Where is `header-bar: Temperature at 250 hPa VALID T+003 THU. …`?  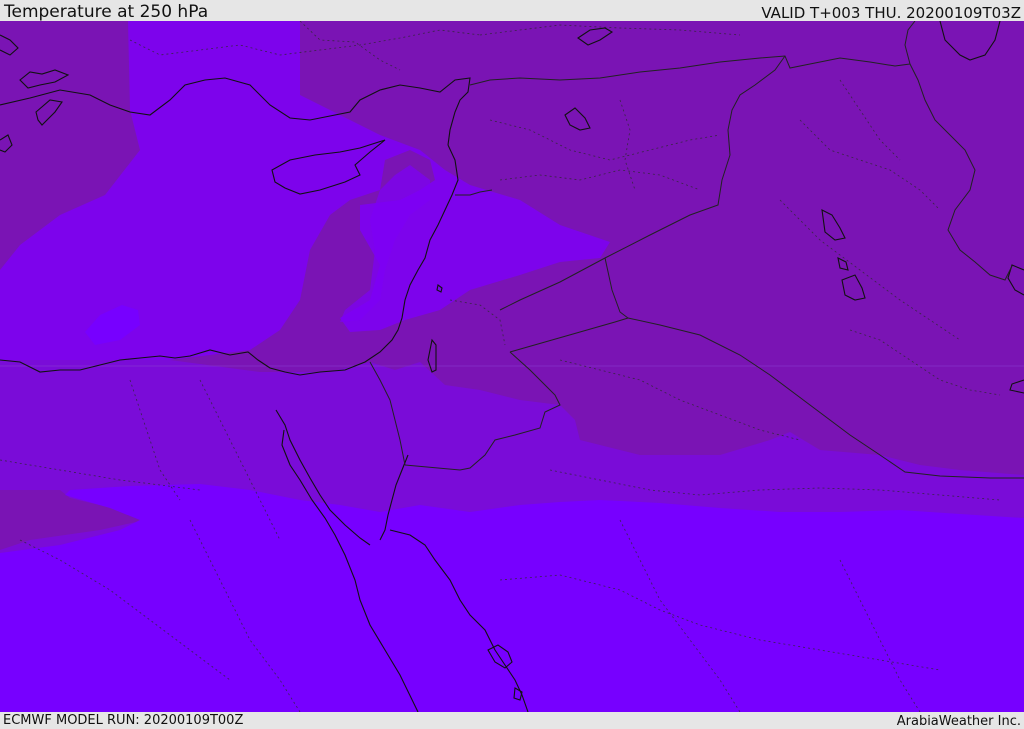 header-bar: Temperature at 250 hPa VALID T+003 THU. … is located at coordinates (512, 11).